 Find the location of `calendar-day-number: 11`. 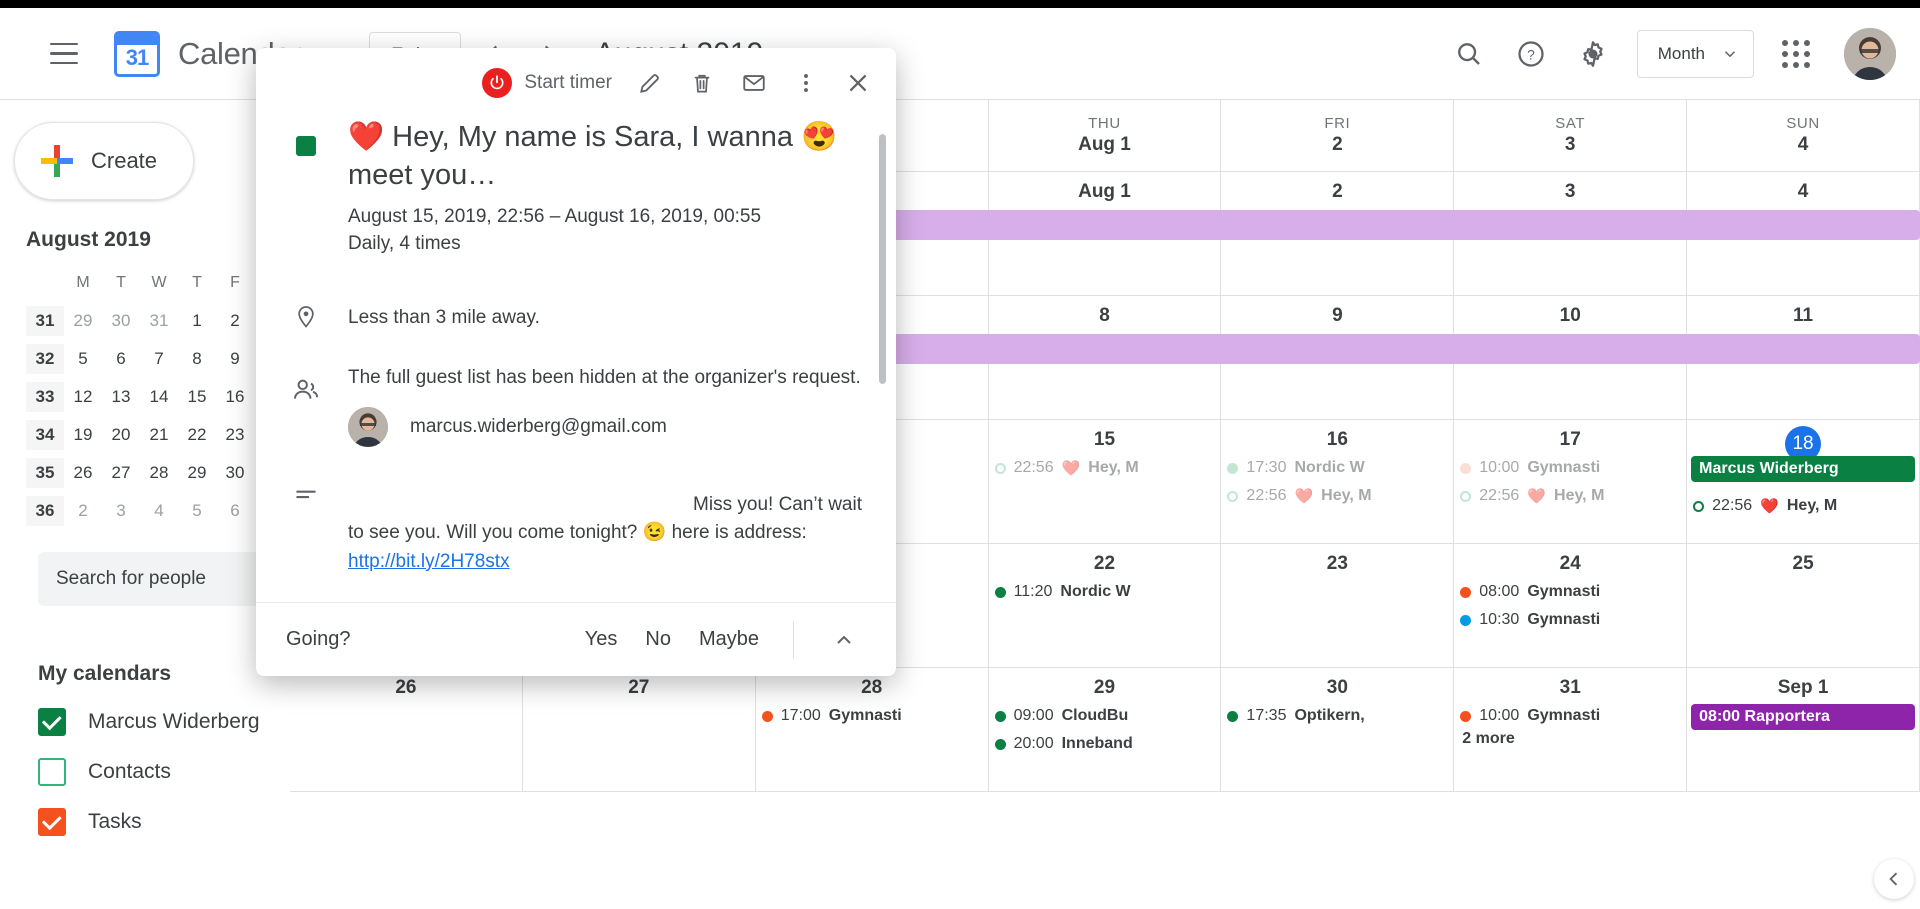

calendar-day-number: 11 is located at coordinates (1803, 316).